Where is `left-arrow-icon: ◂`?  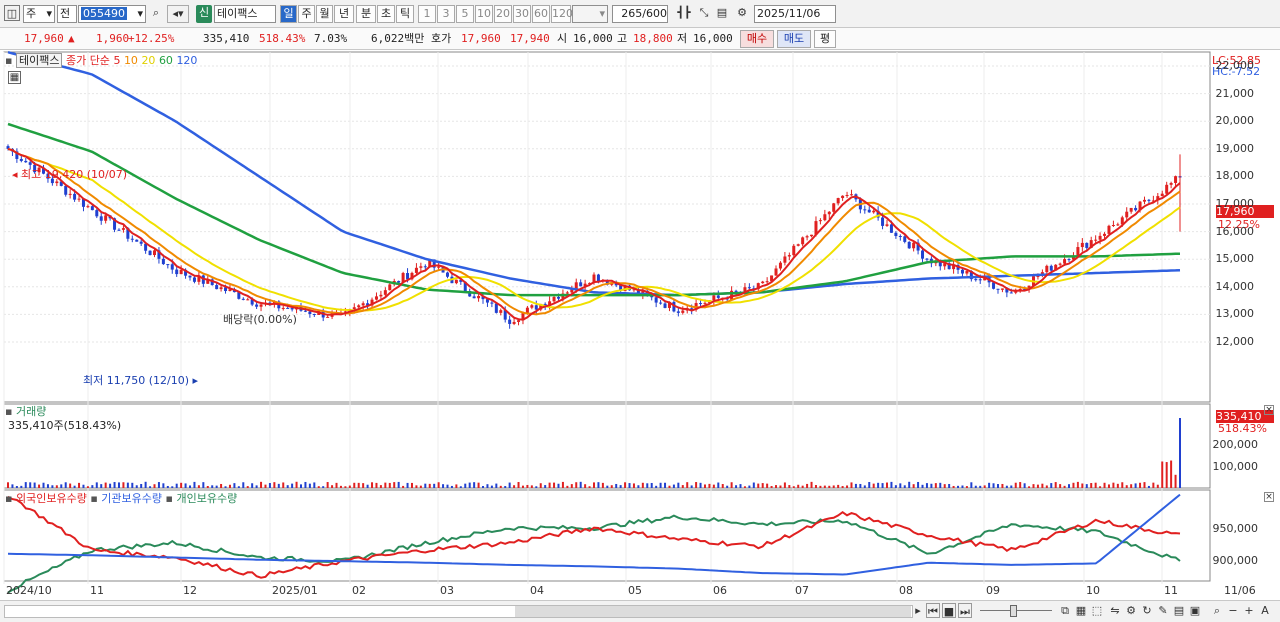
left-arrow-icon: ◂ is located at coordinates (15, 174).